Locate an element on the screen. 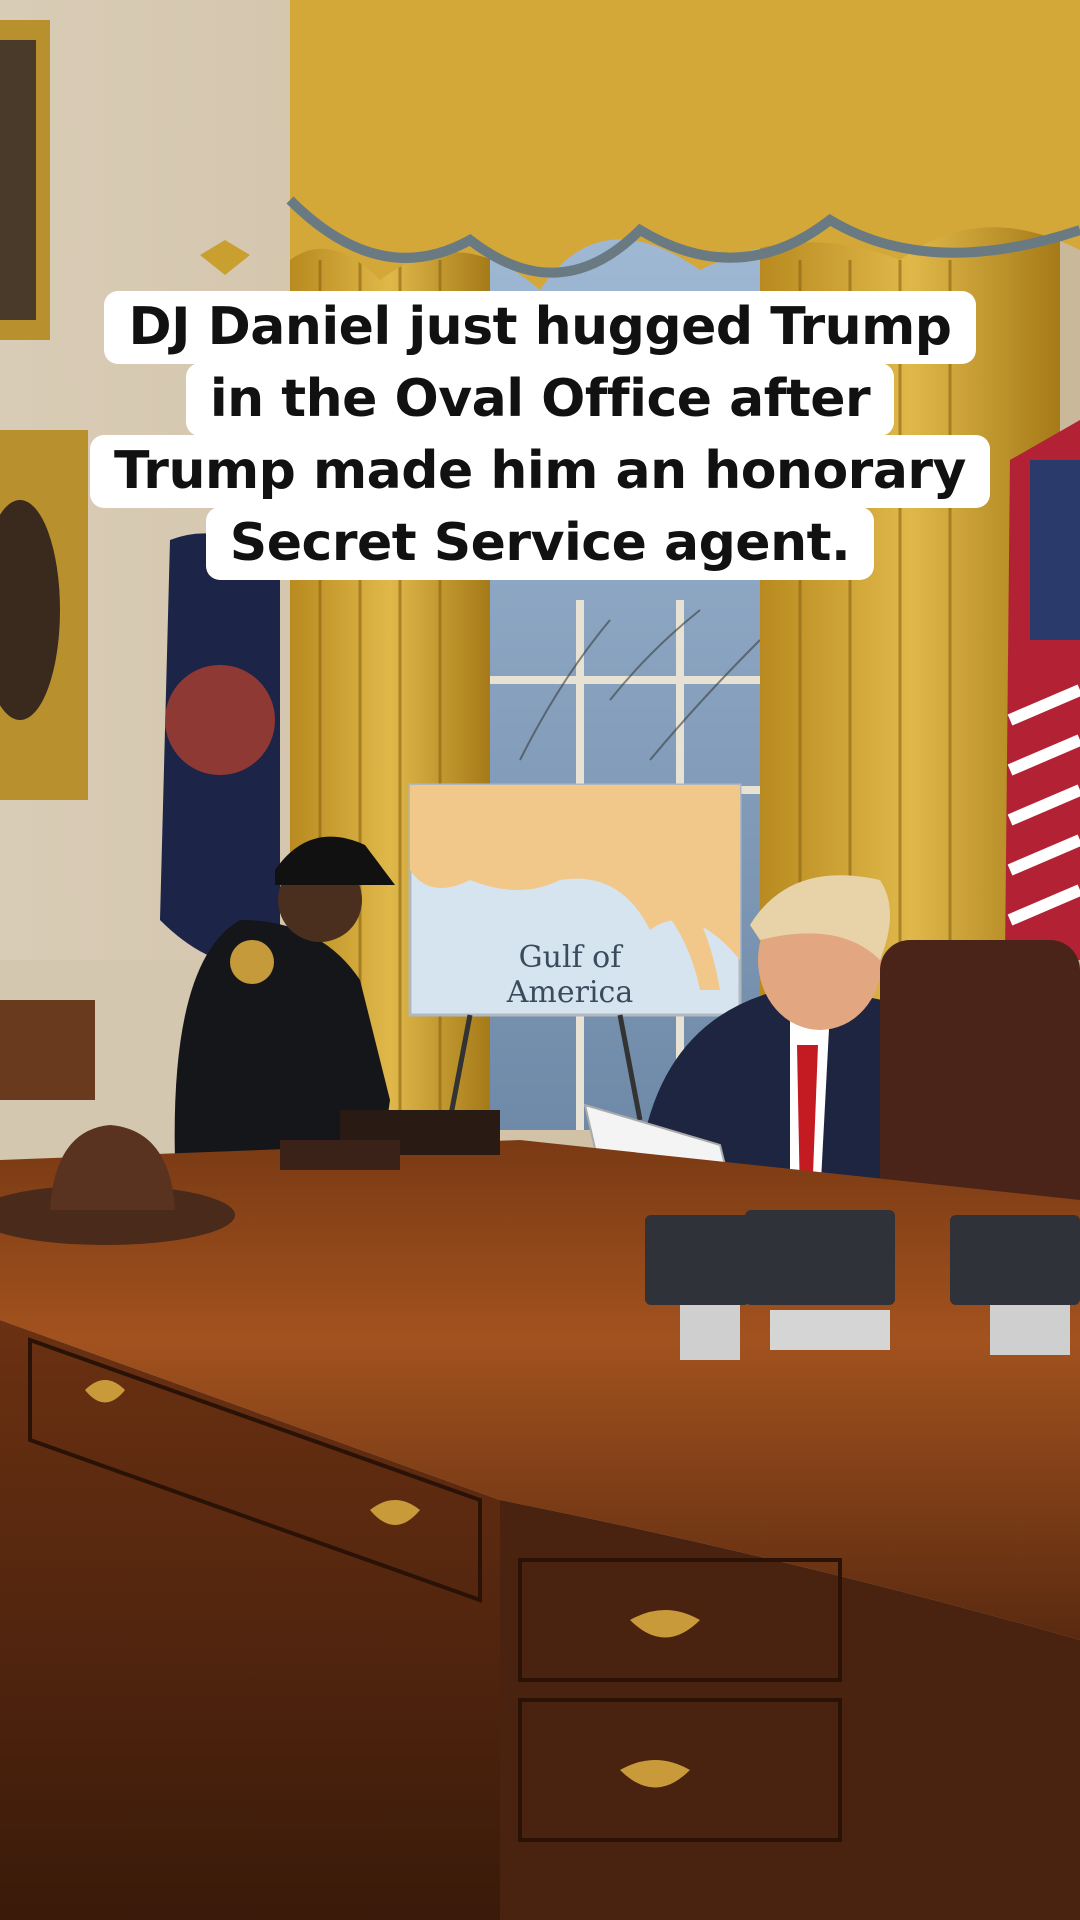 The image size is (1080, 1920). caption-line-2: in the Oval Office after is located at coordinates (540, 399).